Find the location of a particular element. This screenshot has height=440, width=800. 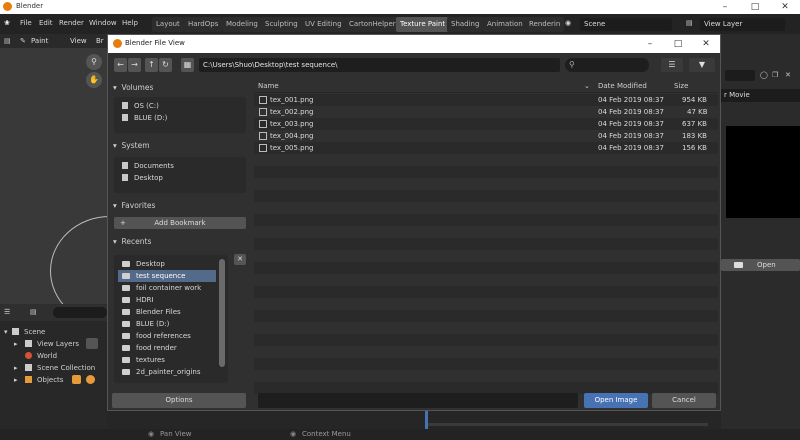

timeline-scrollbar is located at coordinates (568, 424).